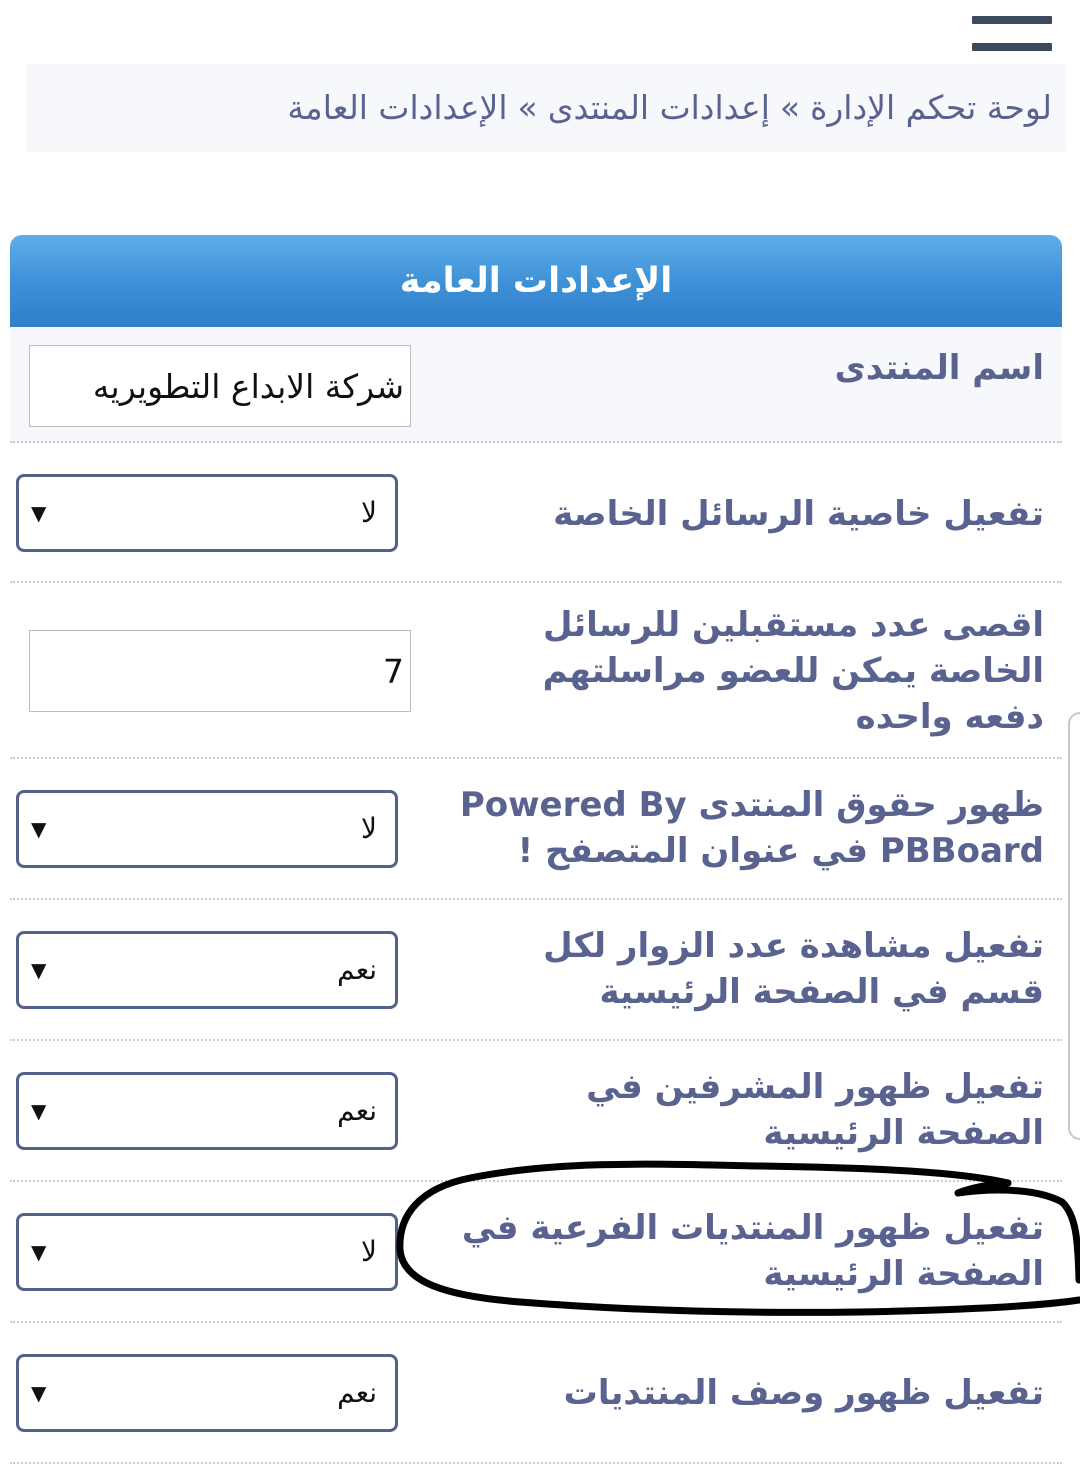 The image size is (1080, 1466). What do you see at coordinates (207, 1111) in the screenshot?
I see `moderators-select: نعم ▼` at bounding box center [207, 1111].